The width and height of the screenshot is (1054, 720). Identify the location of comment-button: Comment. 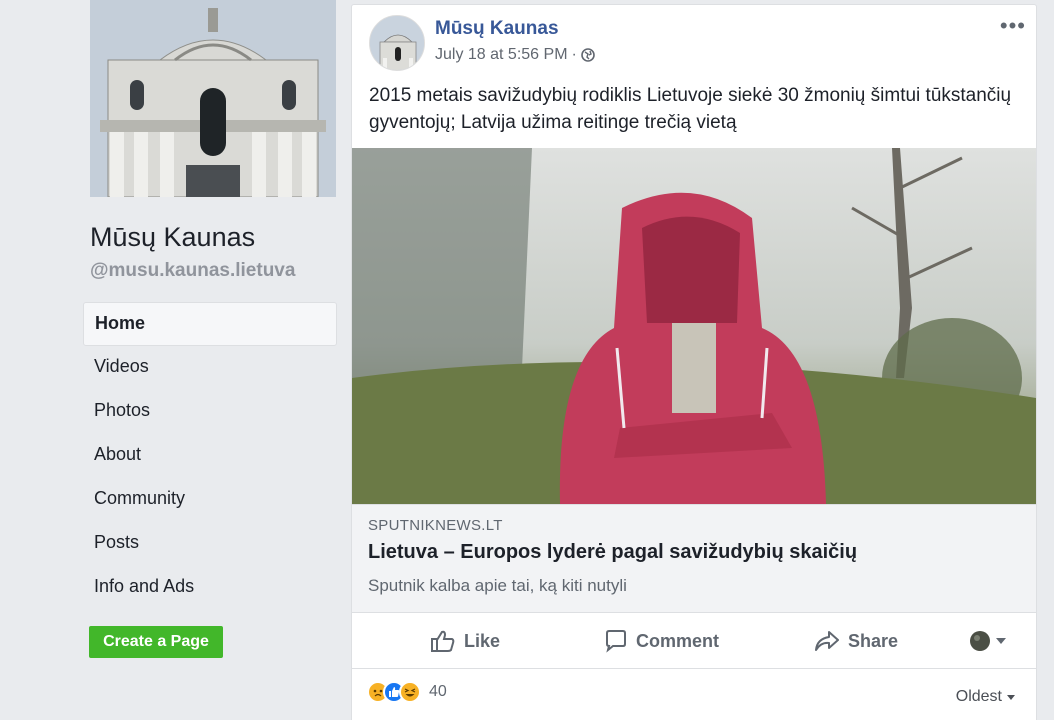
(661, 641).